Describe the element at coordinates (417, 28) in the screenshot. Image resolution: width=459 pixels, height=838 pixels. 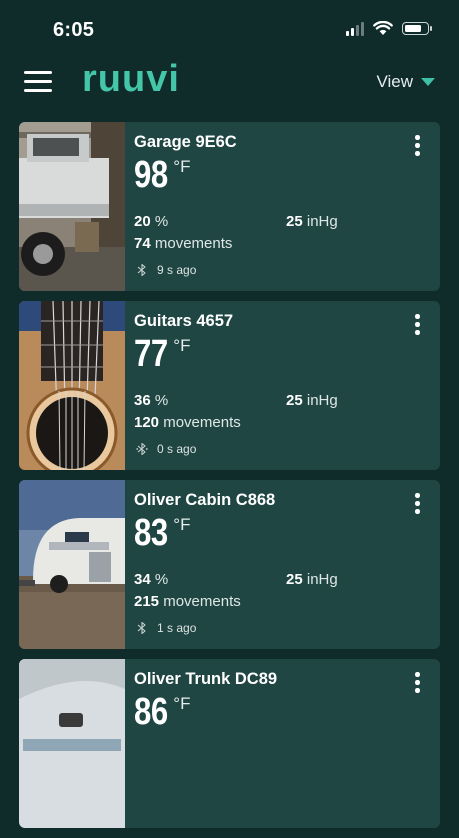
I see `battery-icon` at that location.